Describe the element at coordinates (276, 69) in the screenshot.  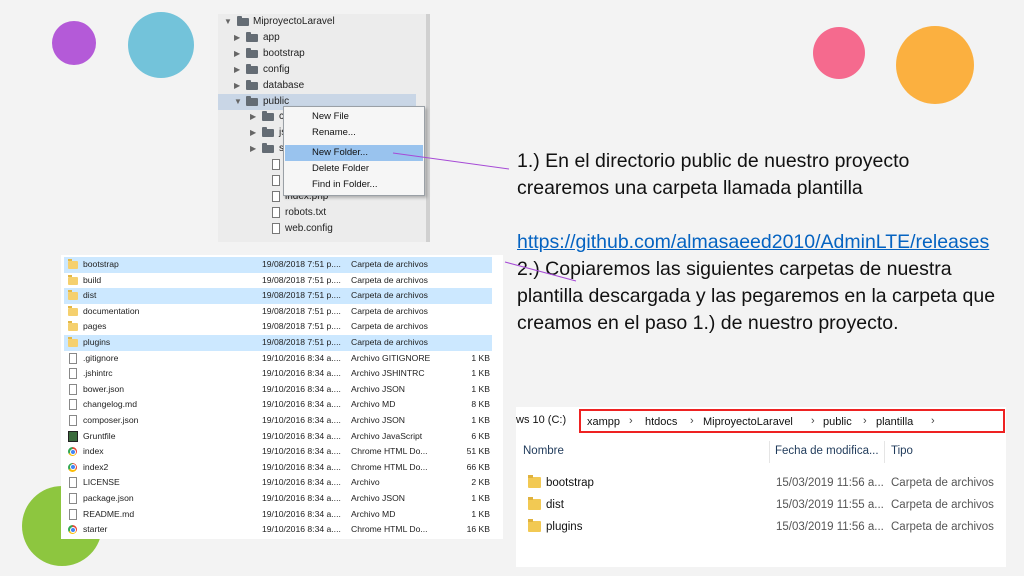
I see `tree-item-label: config` at that location.